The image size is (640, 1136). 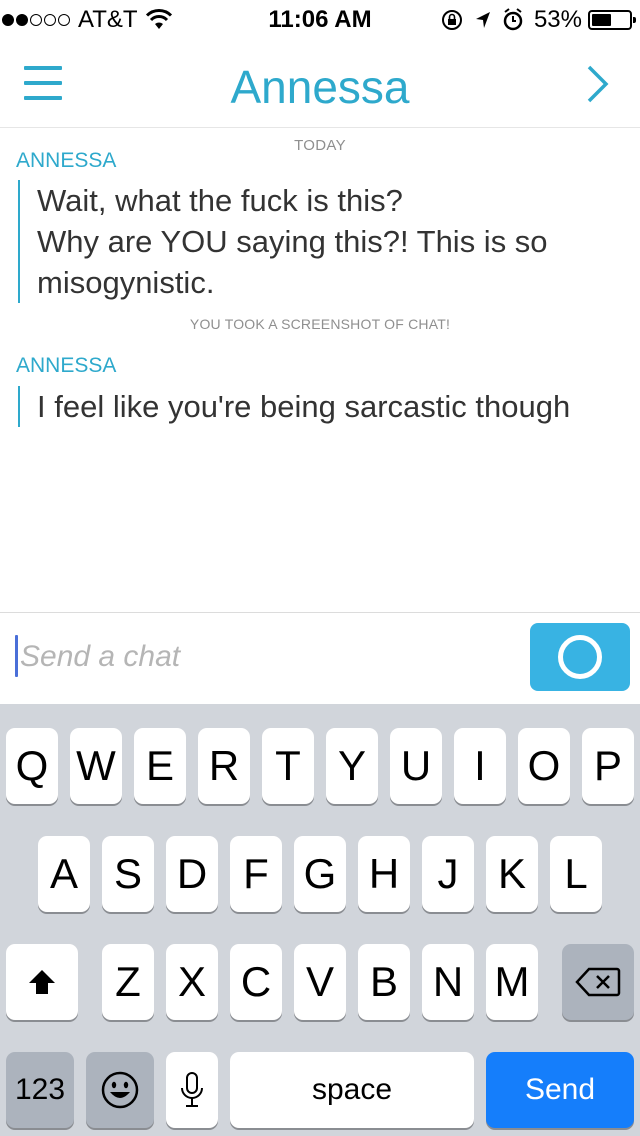 What do you see at coordinates (192, 982) in the screenshot?
I see `key-x: X` at bounding box center [192, 982].